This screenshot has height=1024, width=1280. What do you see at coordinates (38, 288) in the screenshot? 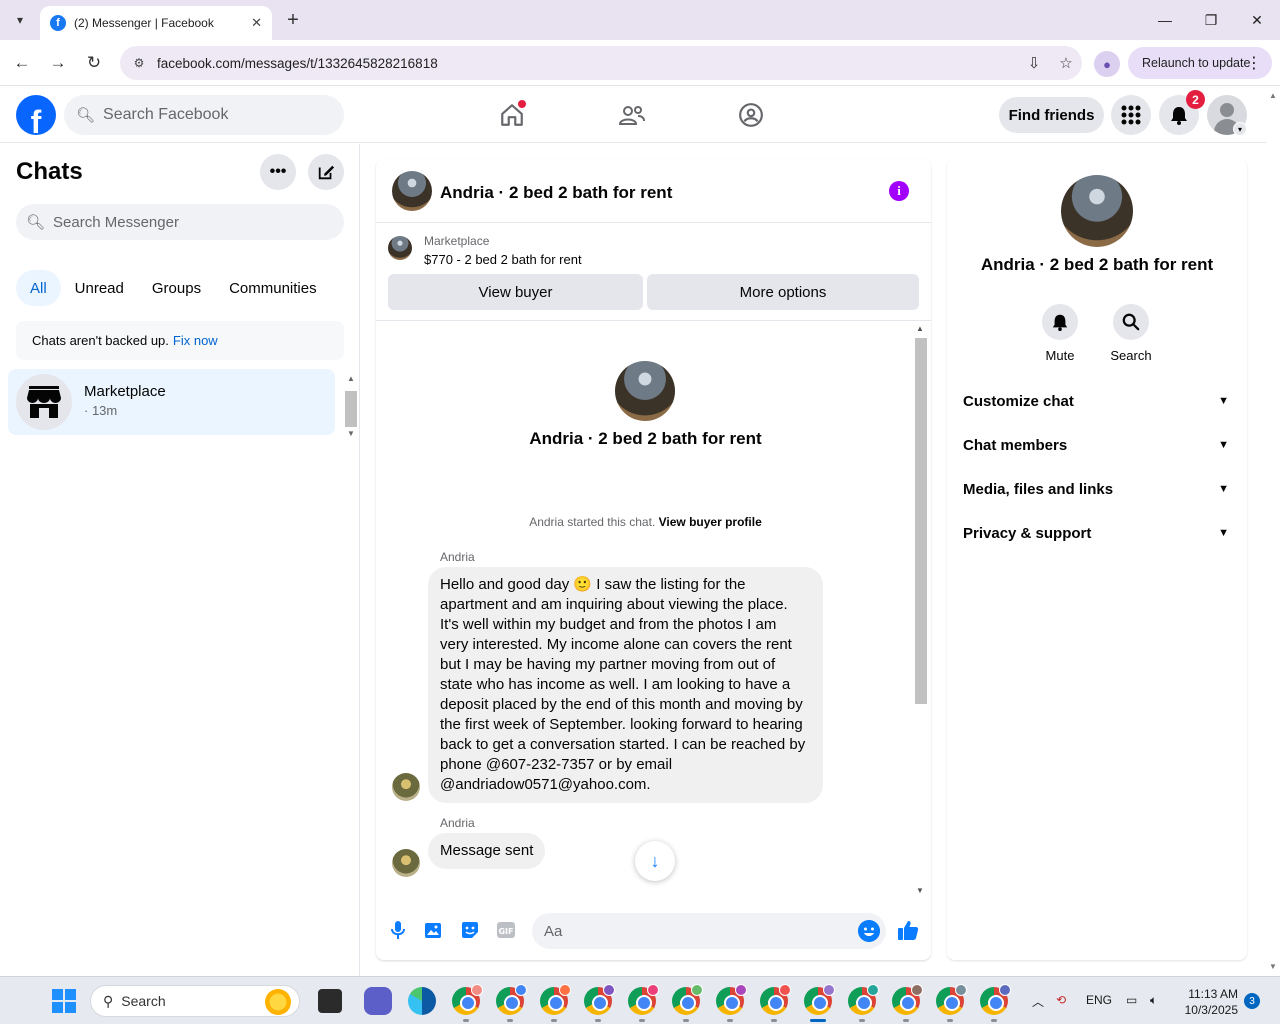
I see `filter-all: All` at bounding box center [38, 288].